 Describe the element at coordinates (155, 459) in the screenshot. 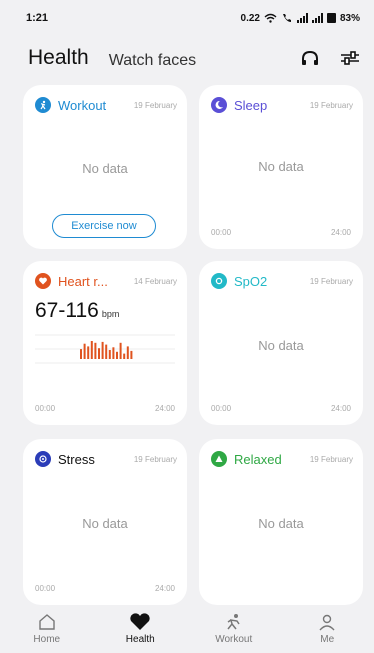

I see `stress-date: 19 February` at that location.